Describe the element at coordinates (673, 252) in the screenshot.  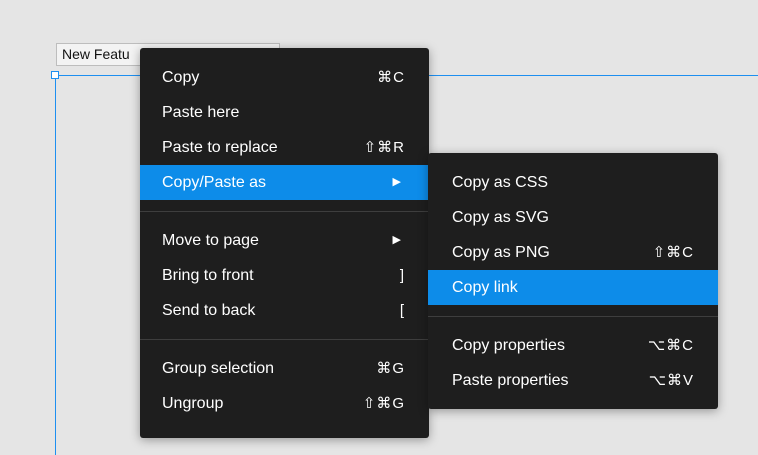
I see `menu-item-shortcut: ⇧⌘C` at that location.